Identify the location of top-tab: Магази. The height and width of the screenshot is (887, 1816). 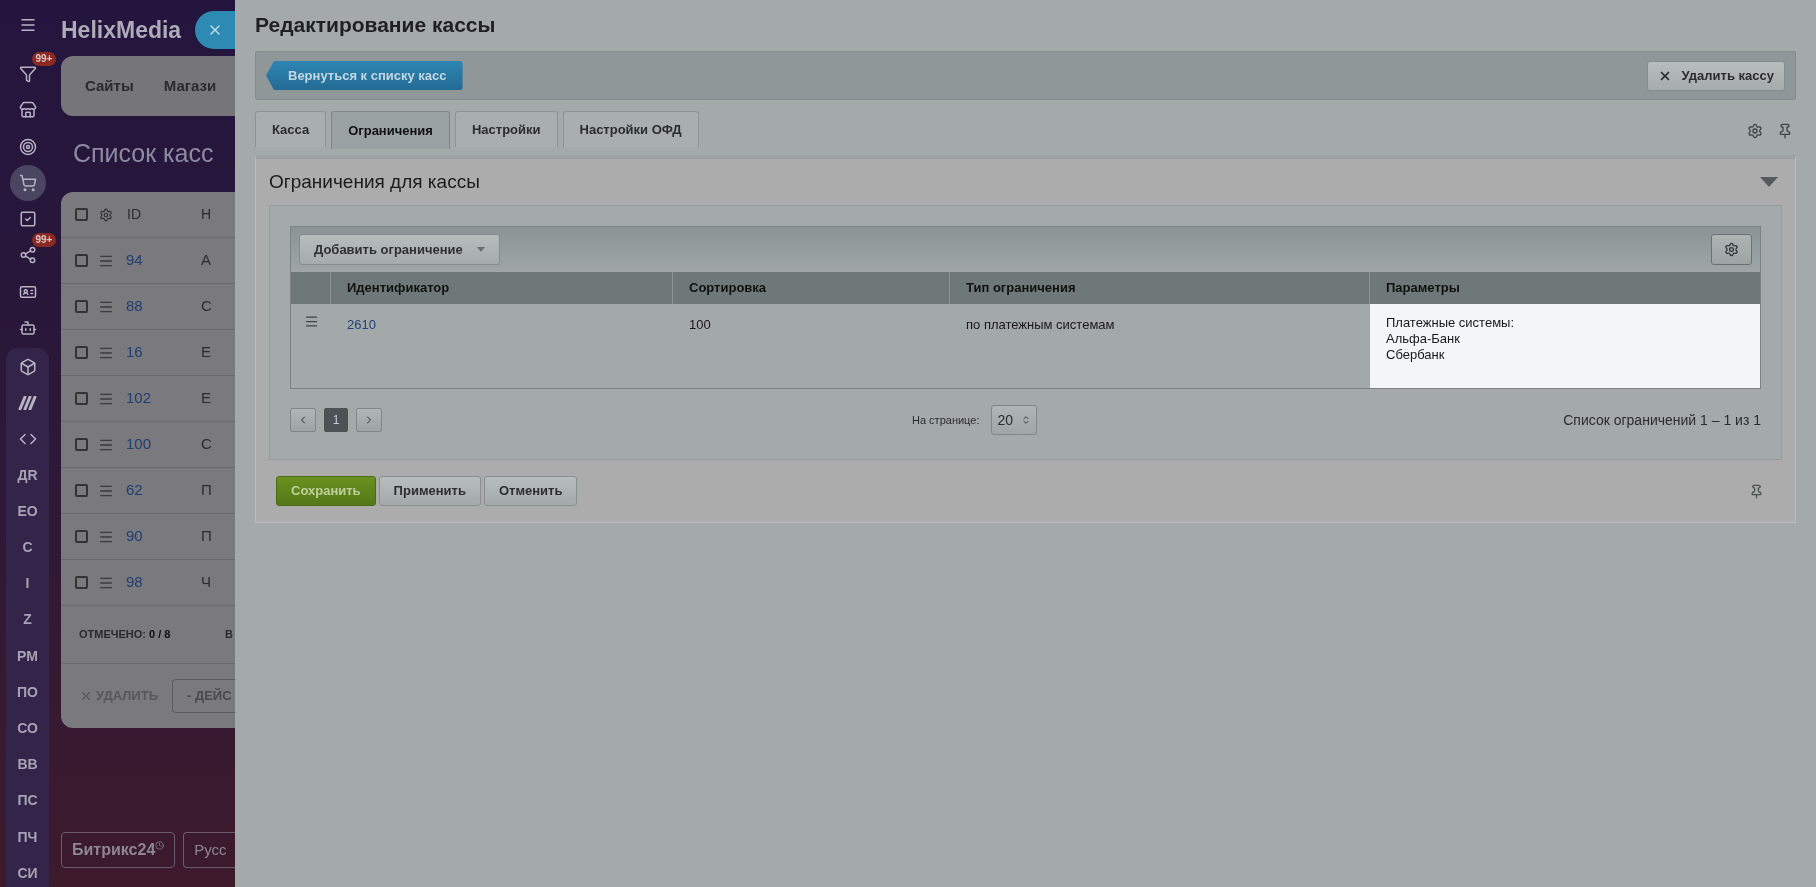
(190, 86).